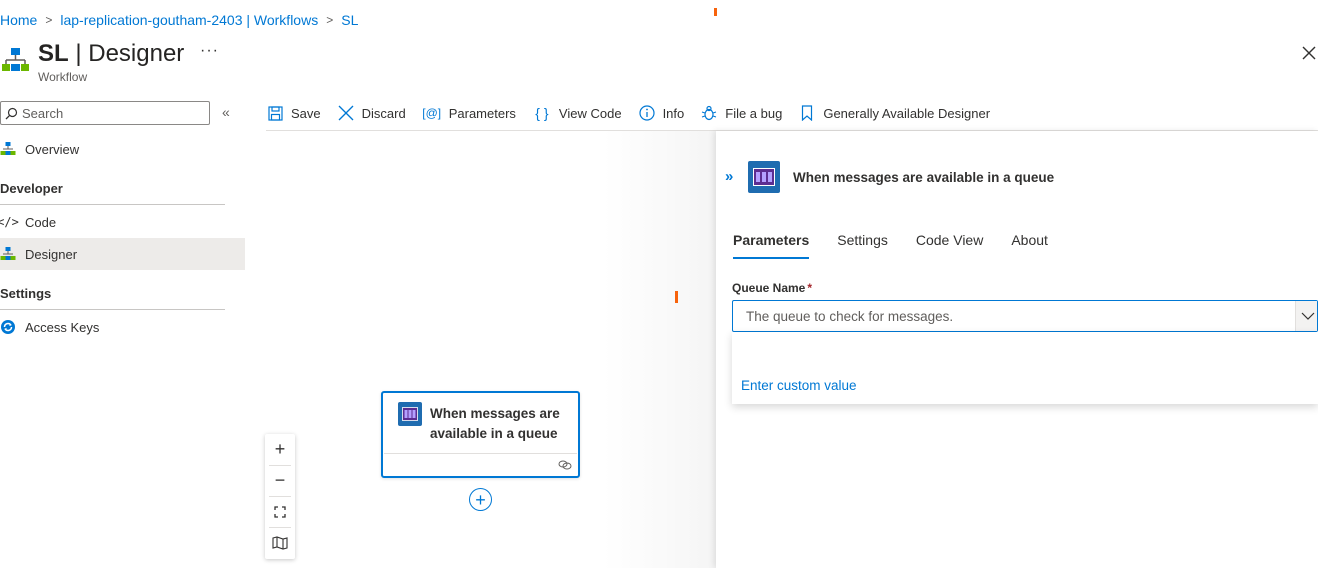 This screenshot has width=1318, height=568. Describe the element at coordinates (1025, 368) in the screenshot. I see `queue-name-options` at that location.